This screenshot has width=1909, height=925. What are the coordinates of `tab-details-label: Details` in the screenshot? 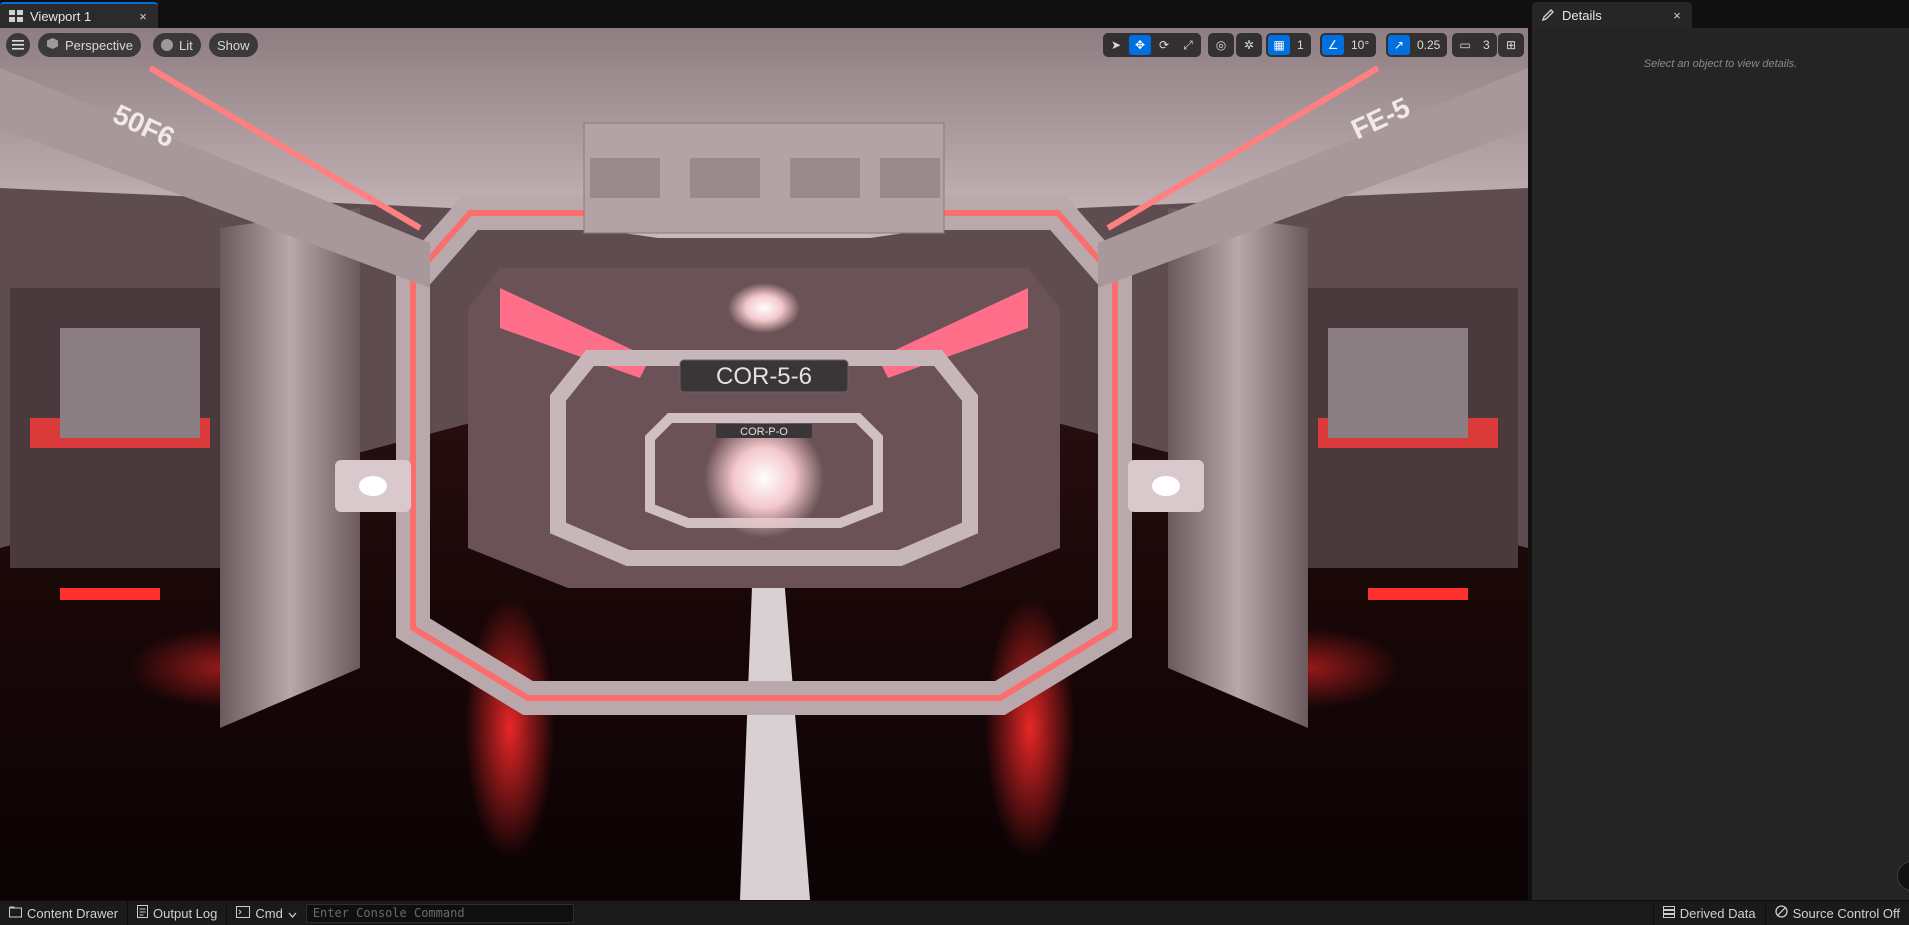 It's located at (1582, 15).